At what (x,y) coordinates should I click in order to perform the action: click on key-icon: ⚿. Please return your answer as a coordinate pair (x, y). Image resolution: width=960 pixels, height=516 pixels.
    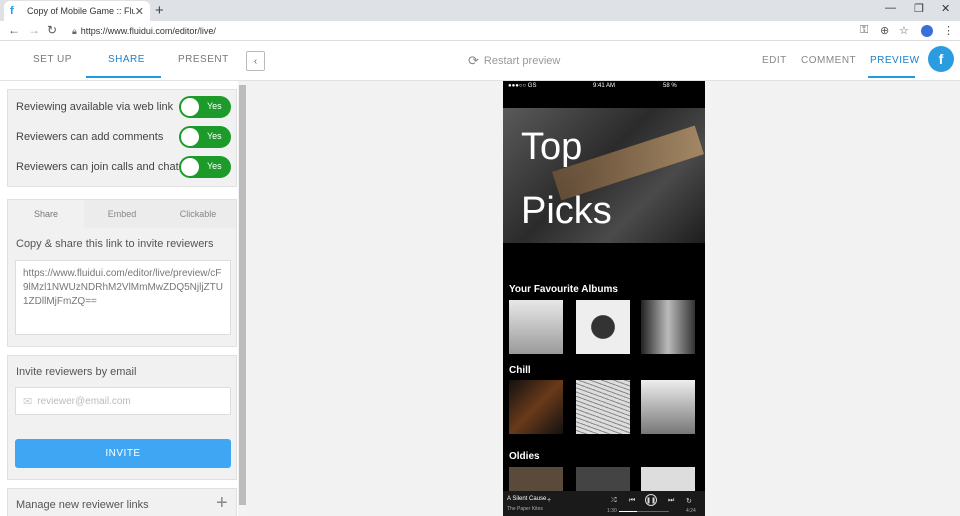
    Looking at the image, I should click on (864, 30).